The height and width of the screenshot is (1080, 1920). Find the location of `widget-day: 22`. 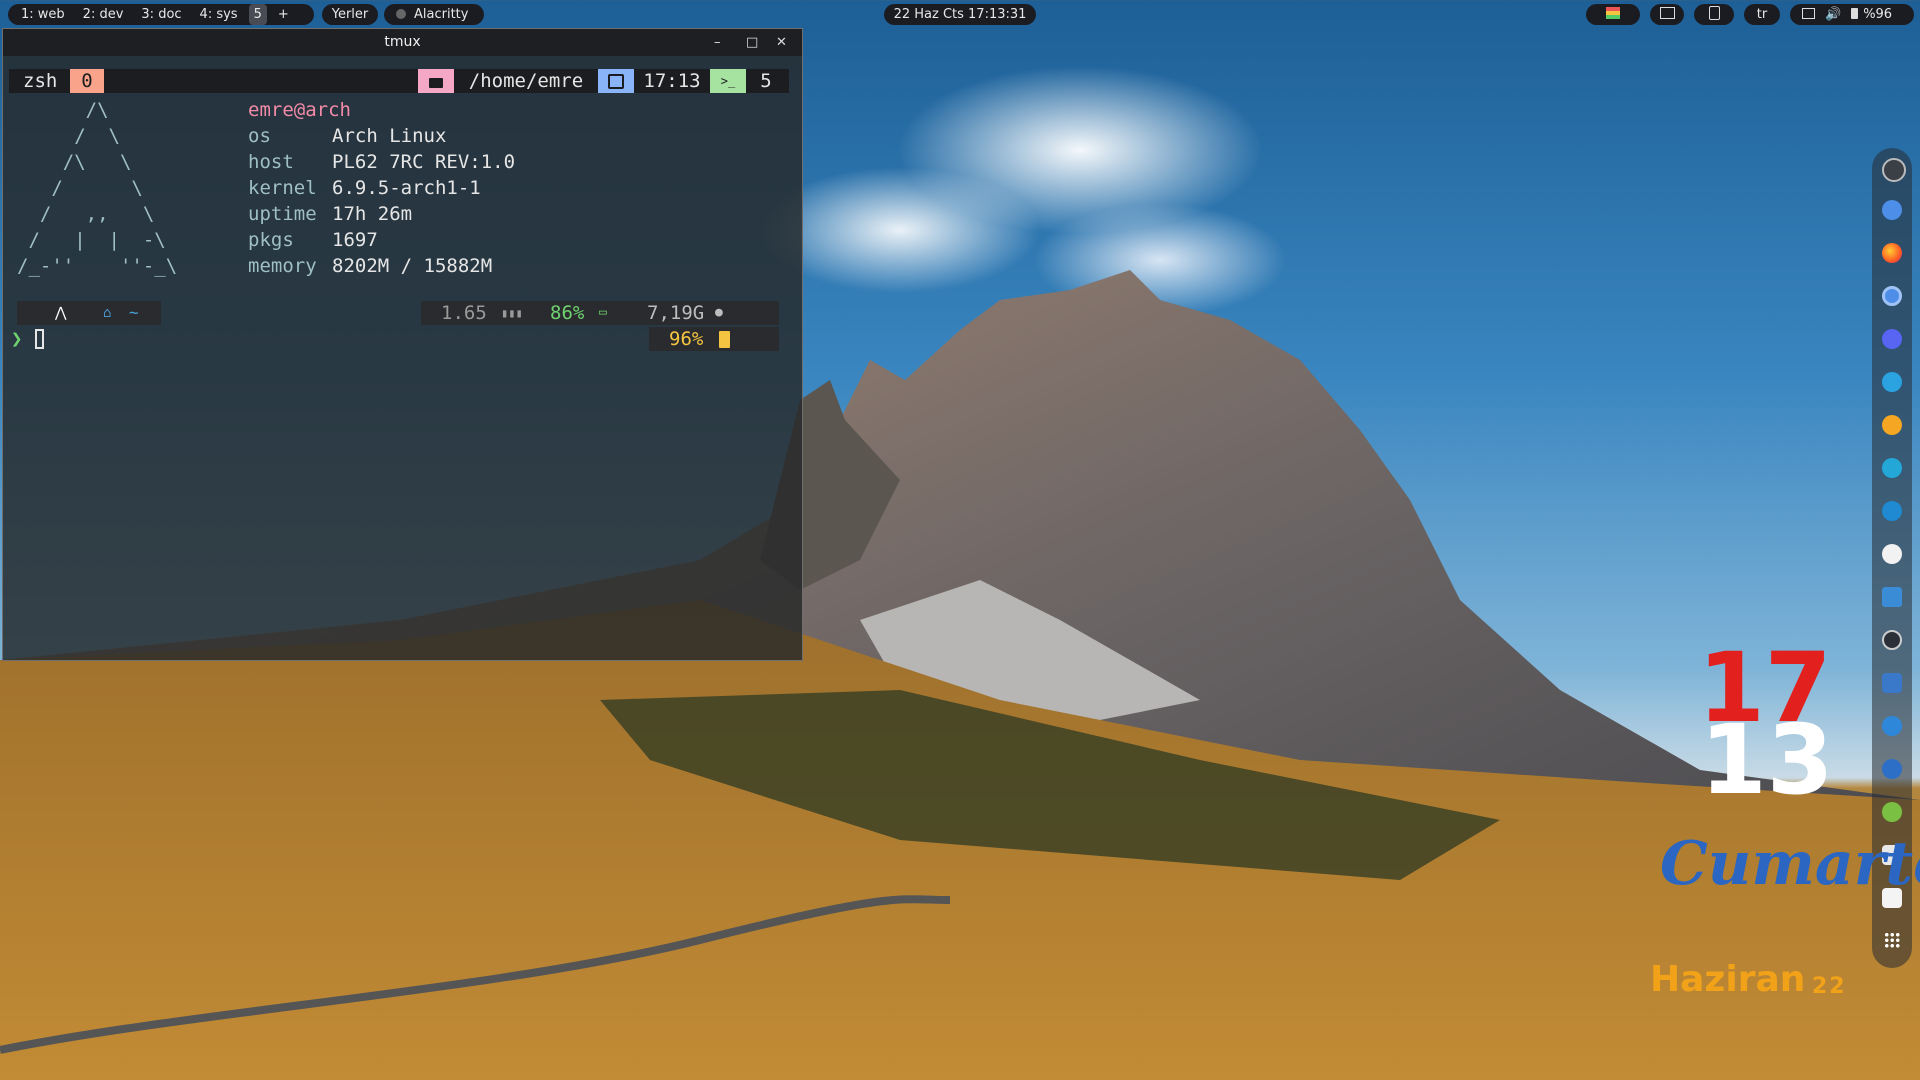

widget-day: 22 is located at coordinates (1829, 986).